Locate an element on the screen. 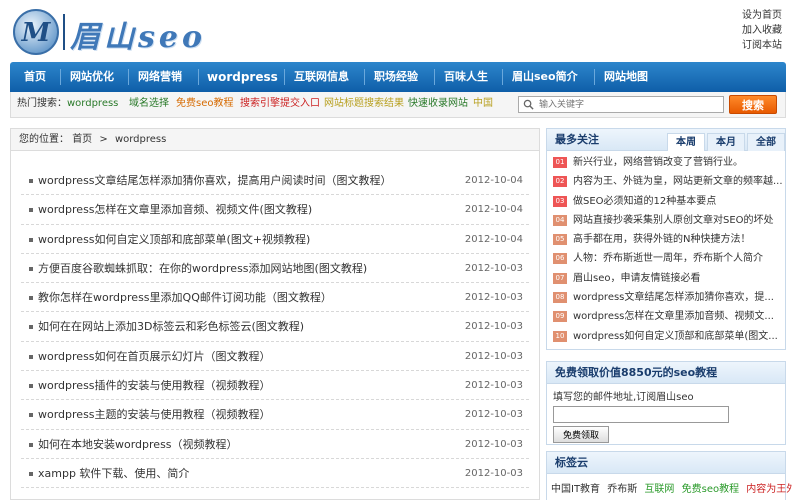 Image resolution: width=792 pixels, height=500 pixels. site-logo: M 眉山seo is located at coordinates (137, 32).